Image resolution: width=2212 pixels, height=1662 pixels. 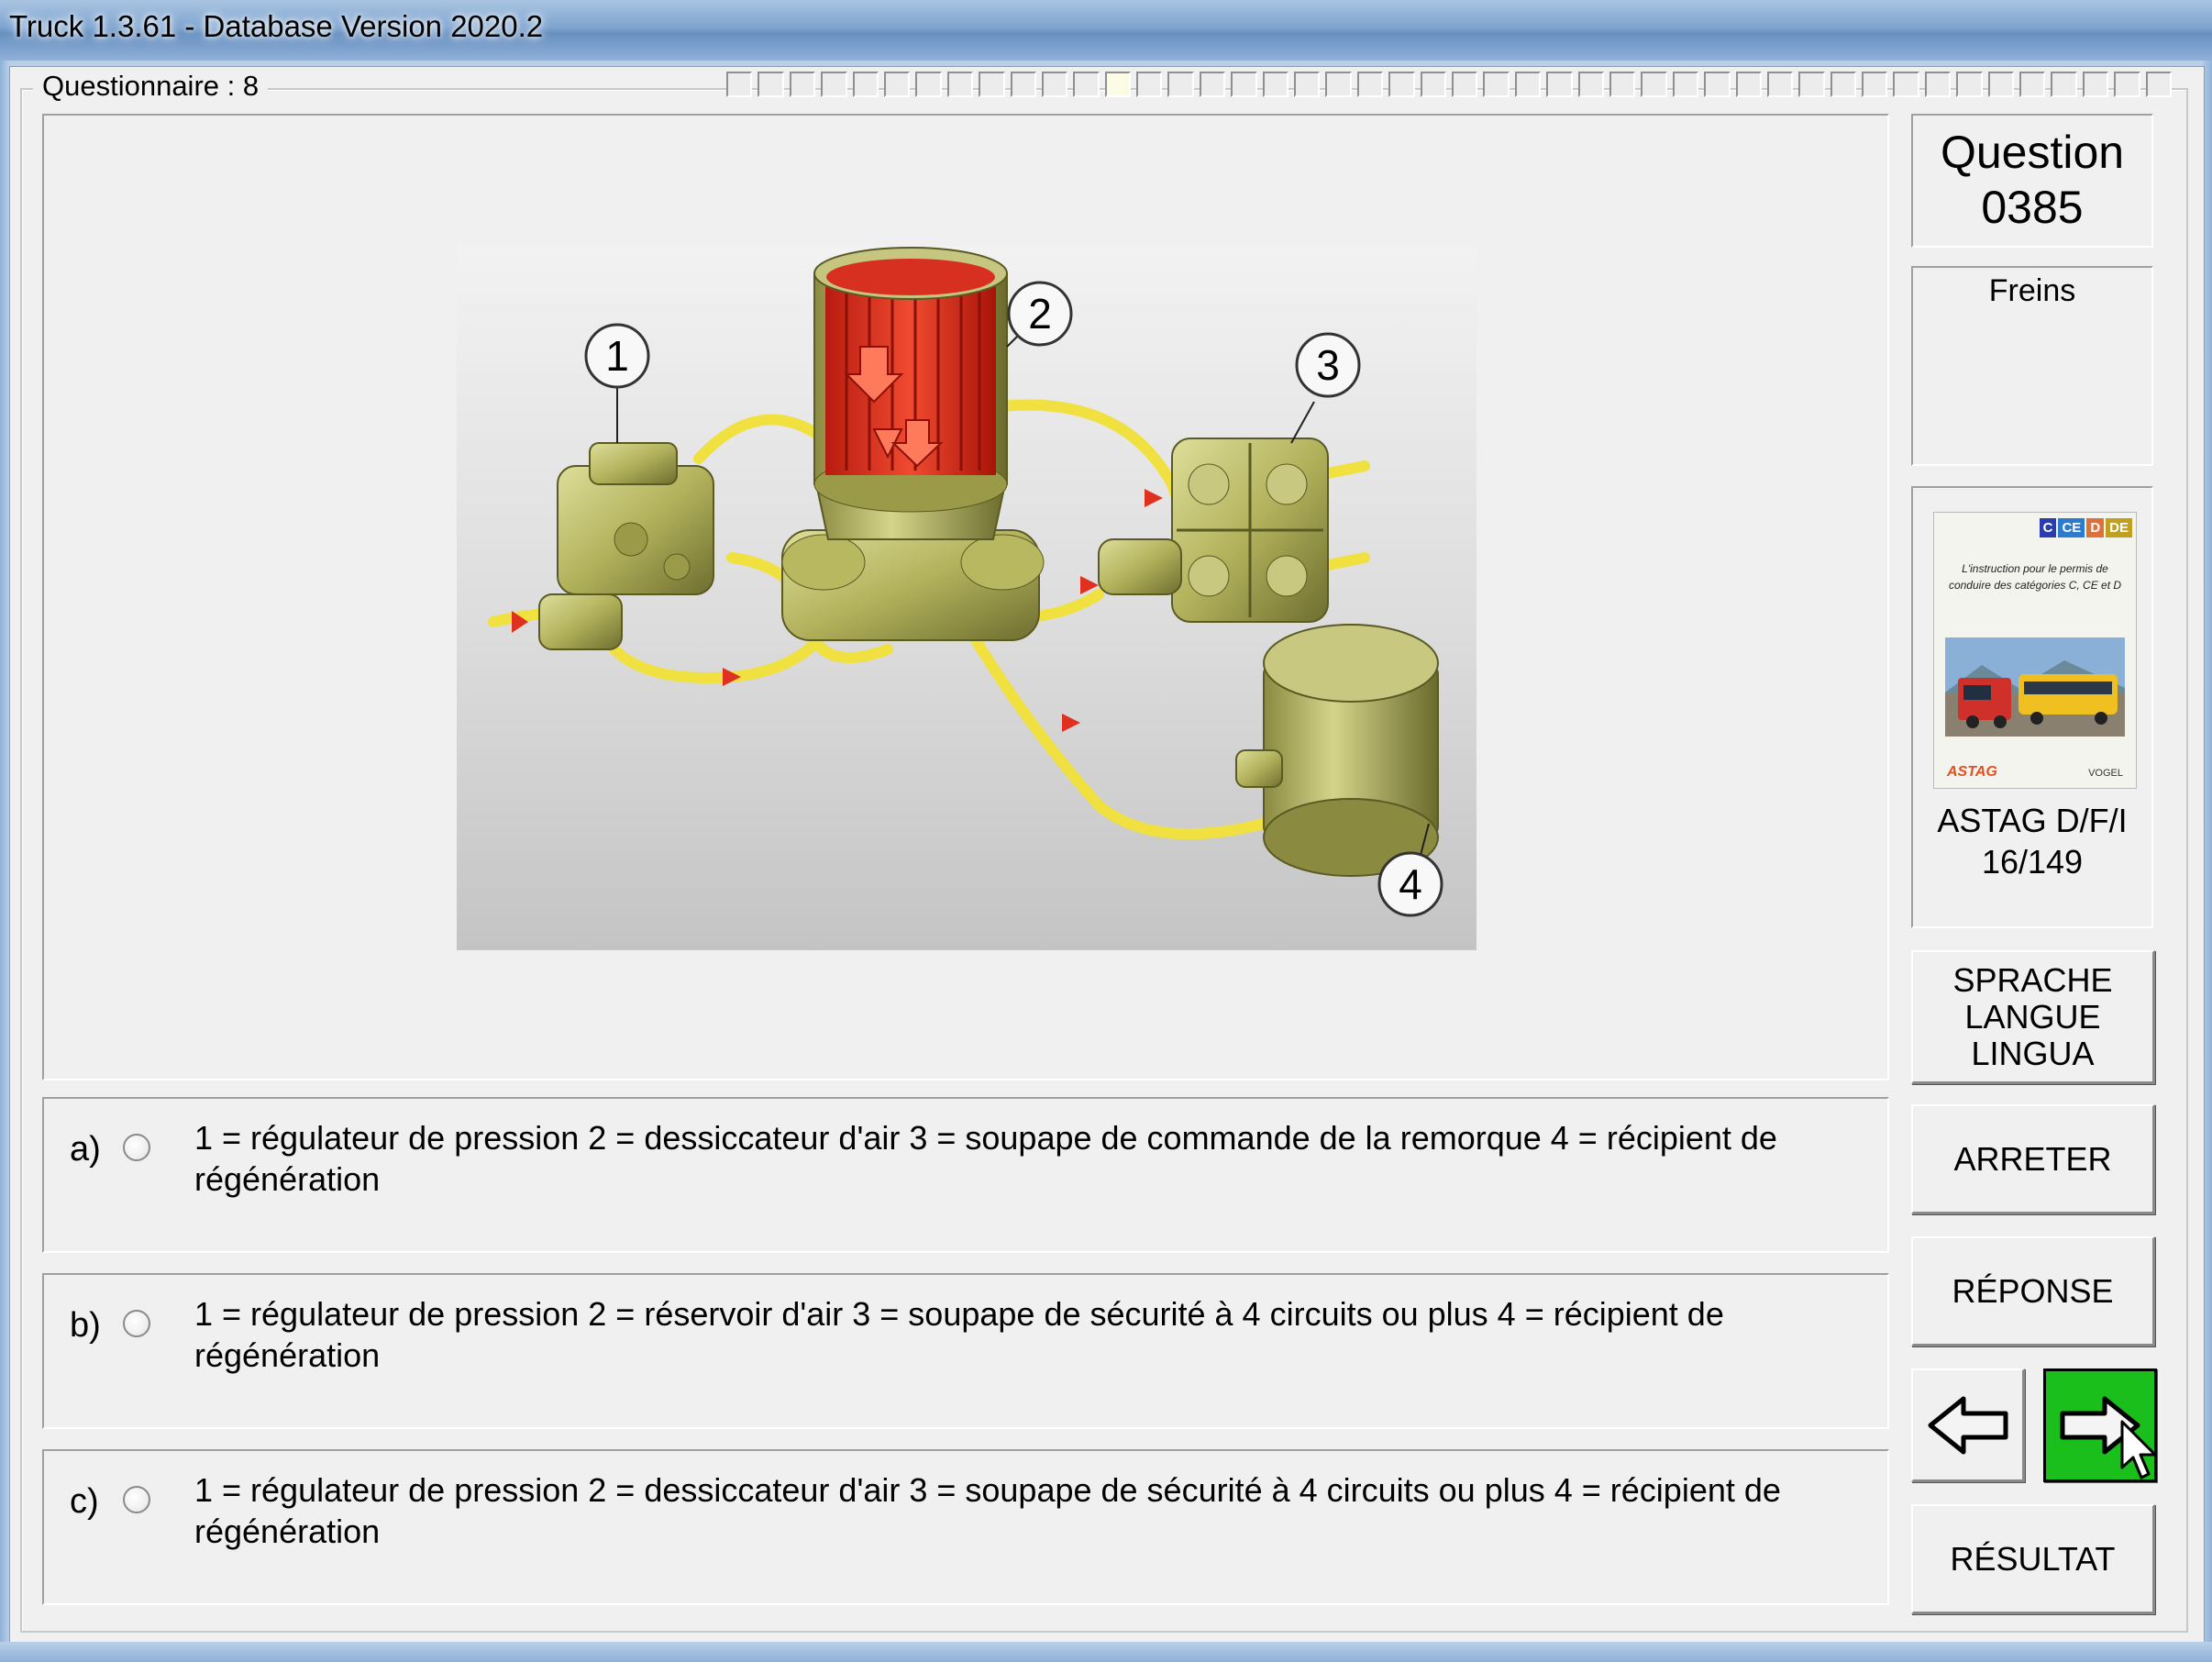 I want to click on language-label-it: LINGUA, so click(x=2033, y=1053).